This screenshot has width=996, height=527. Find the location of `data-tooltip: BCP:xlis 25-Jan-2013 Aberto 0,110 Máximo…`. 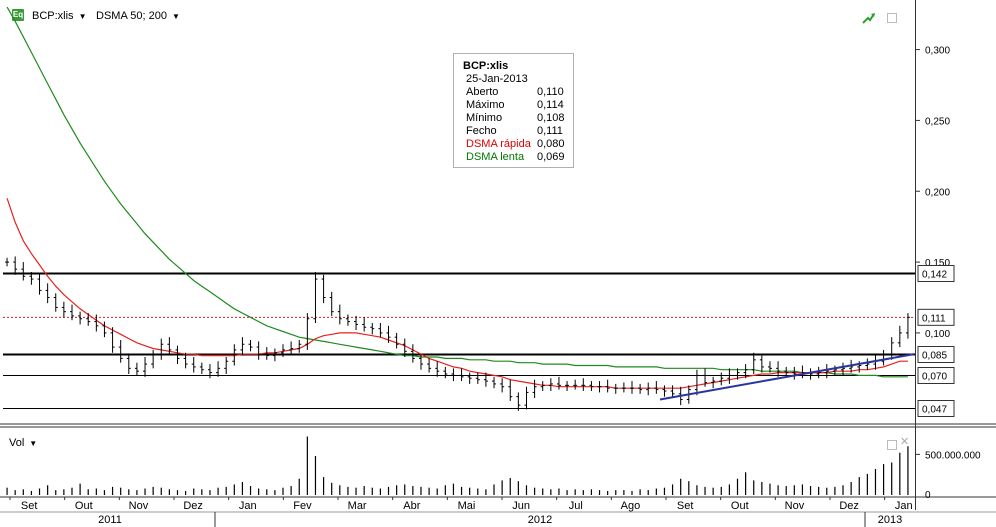

data-tooltip: BCP:xlis 25-Jan-2013 Aberto 0,110 Máximo… is located at coordinates (513, 110).